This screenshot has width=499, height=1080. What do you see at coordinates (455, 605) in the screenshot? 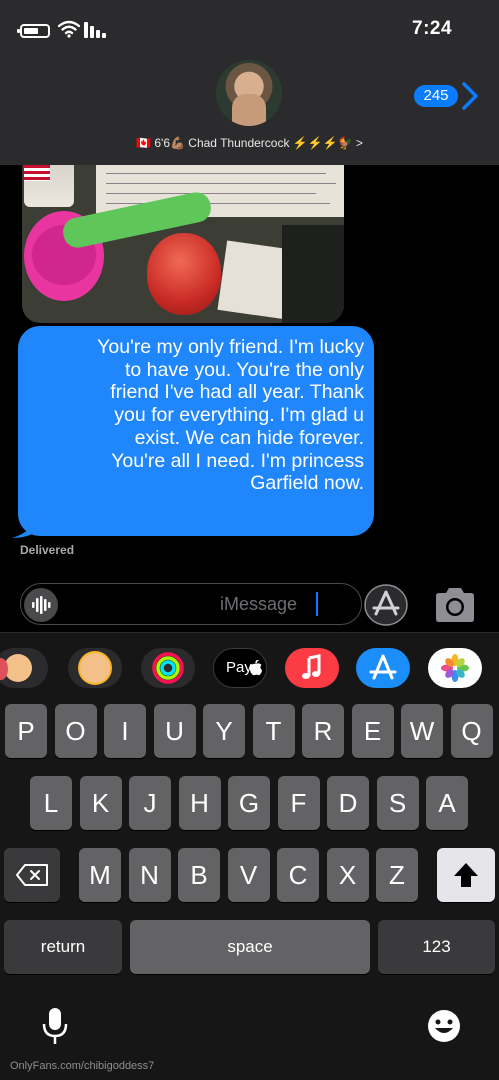
I see `camera-icon` at bounding box center [455, 605].